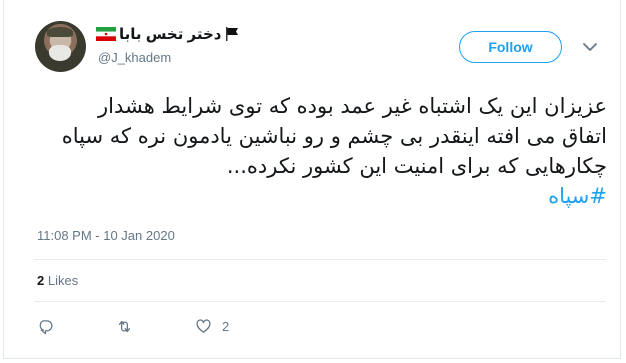 This screenshot has width=626, height=363. I want to click on user-name-row: دختر تخس بابا, so click(168, 34).